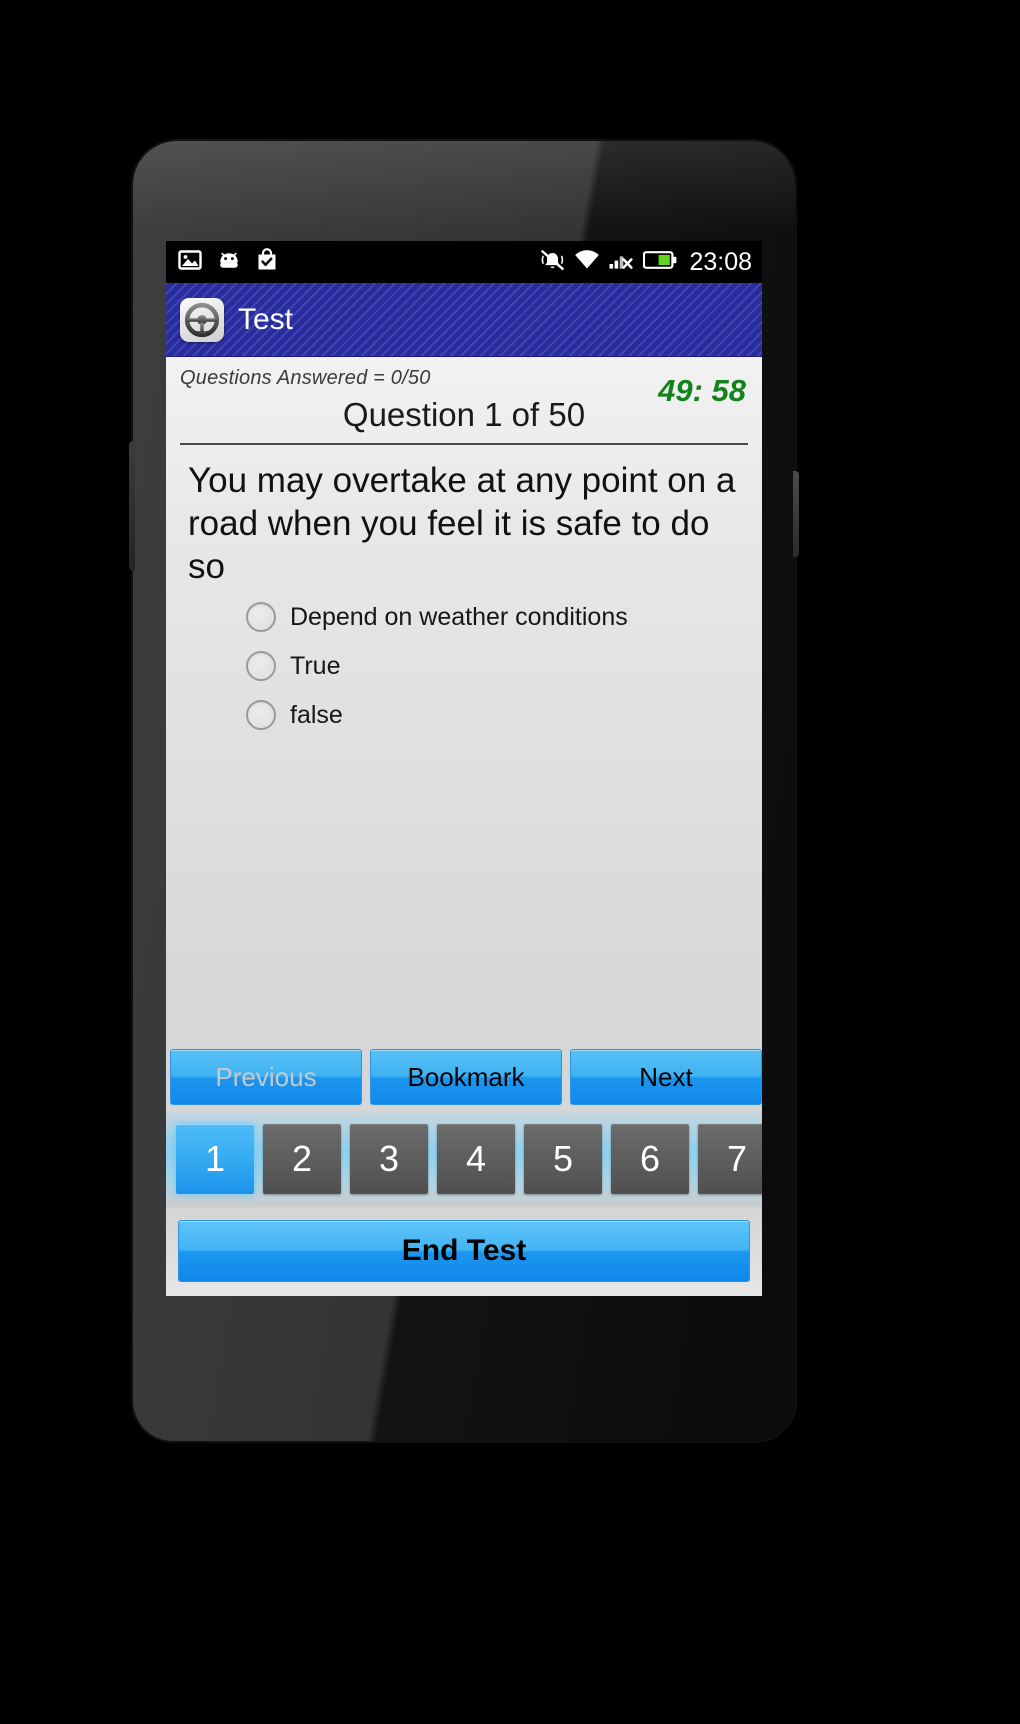  What do you see at coordinates (202, 333) in the screenshot?
I see `svg-text: BTT` at bounding box center [202, 333].